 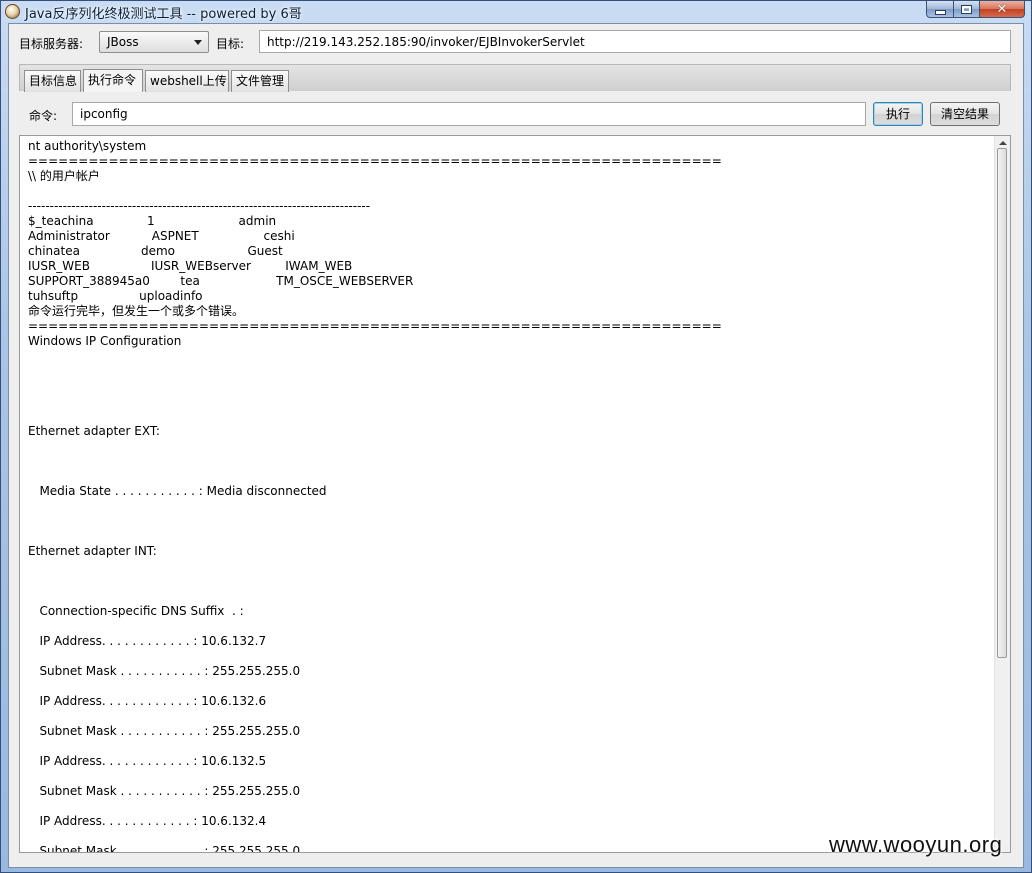 What do you see at coordinates (51, 44) in the screenshot?
I see `server-label: 目标服务器:` at bounding box center [51, 44].